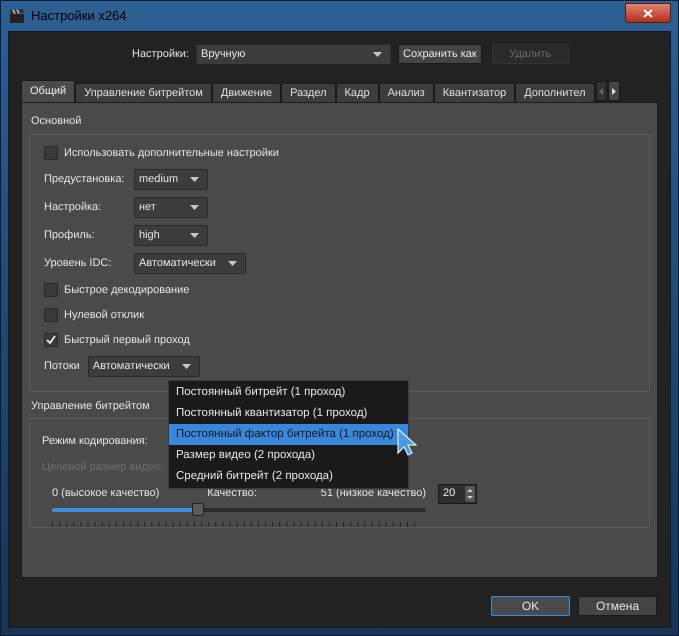 Image resolution: width=679 pixels, height=636 pixels. Describe the element at coordinates (555, 92) in the screenshot. I see `tab: Дополнител` at that location.